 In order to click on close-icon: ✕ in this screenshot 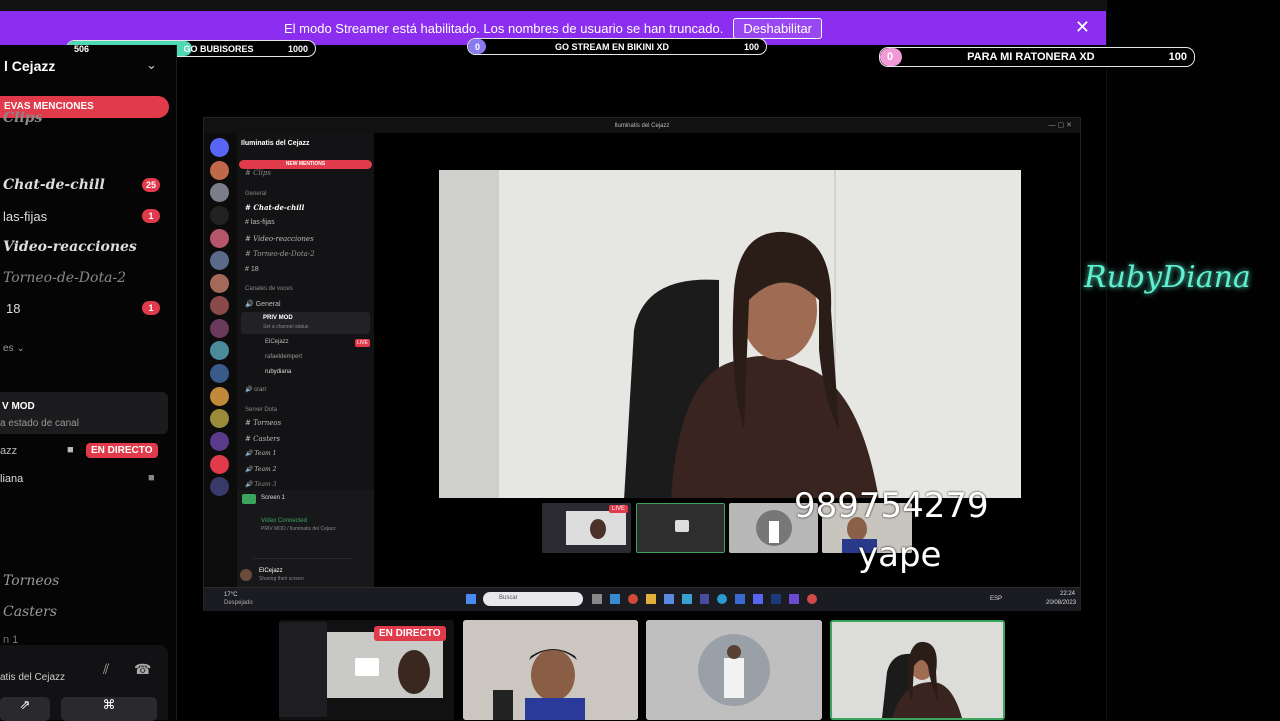, I will do `click(1082, 27)`.